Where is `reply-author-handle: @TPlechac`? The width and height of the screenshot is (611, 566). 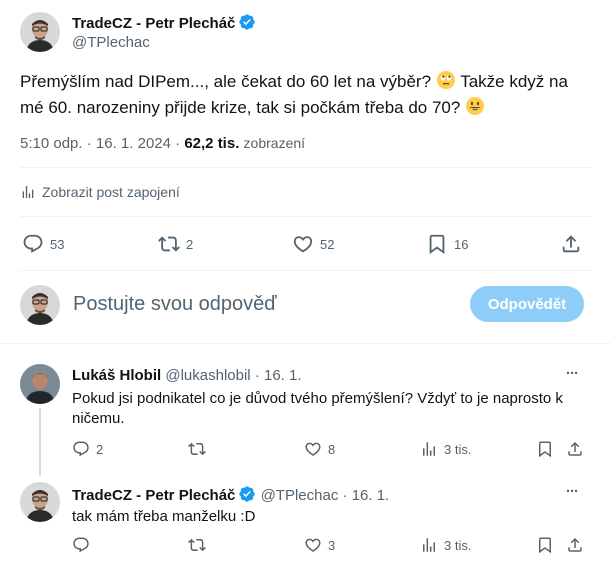 reply-author-handle: @TPlechac is located at coordinates (300, 495).